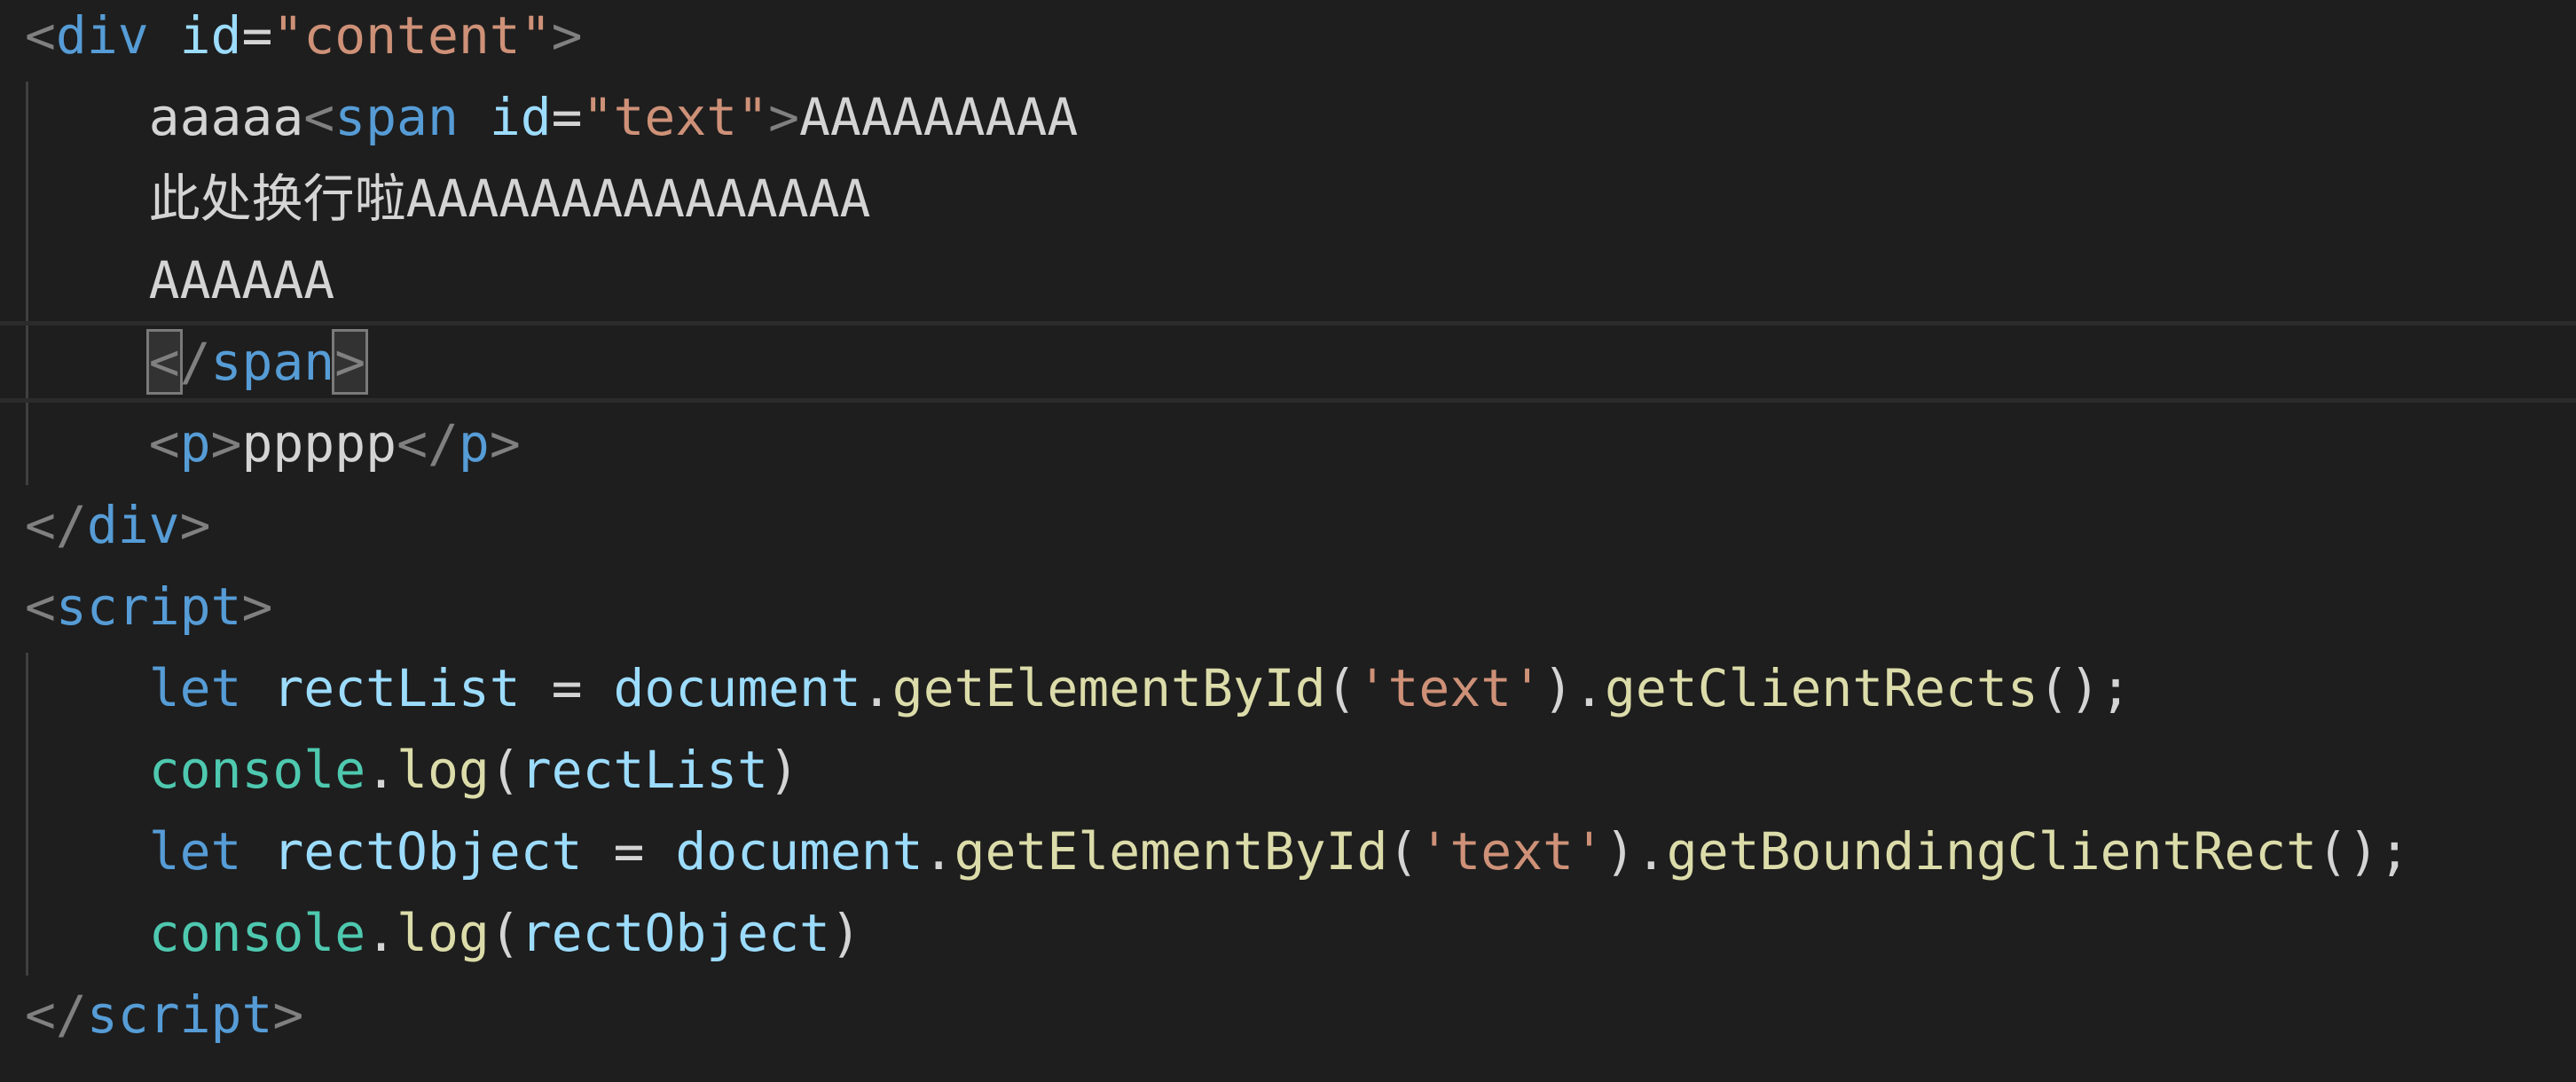 The image size is (2576, 1082). What do you see at coordinates (1288, 933) in the screenshot?
I see `code-line: console.log(rectObject)` at bounding box center [1288, 933].